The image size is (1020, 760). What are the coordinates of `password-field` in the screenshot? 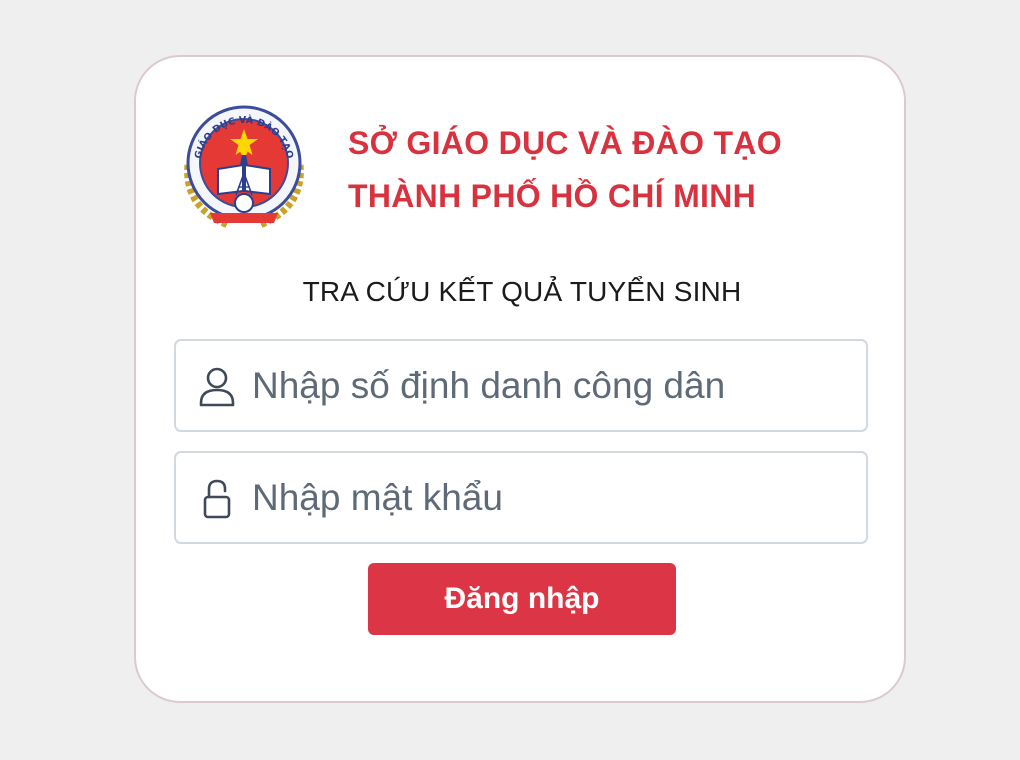 It's located at (521, 497).